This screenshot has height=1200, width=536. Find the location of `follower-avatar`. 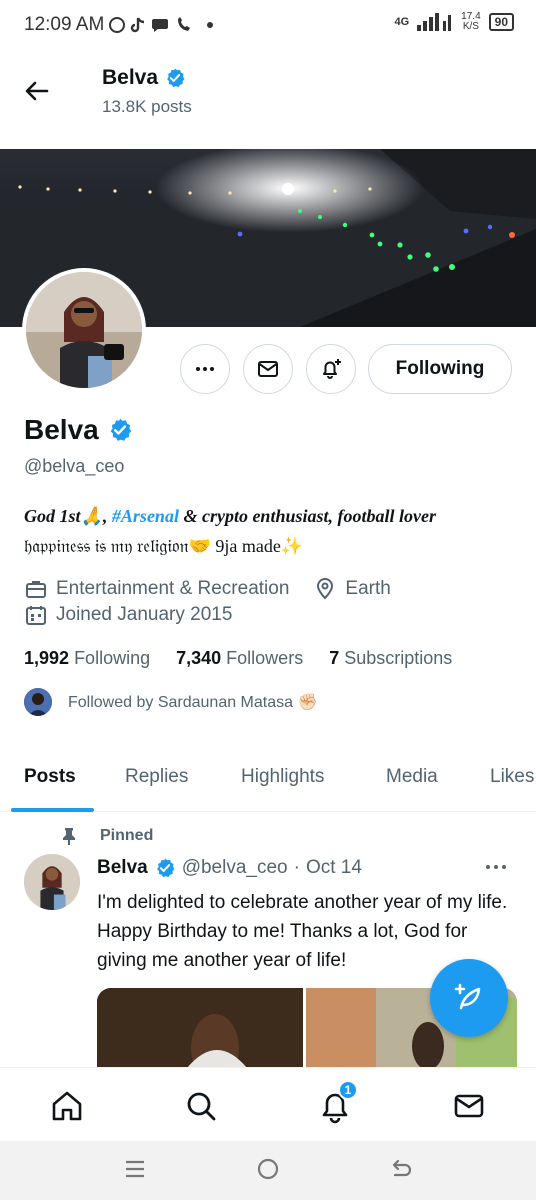

follower-avatar is located at coordinates (38, 702).